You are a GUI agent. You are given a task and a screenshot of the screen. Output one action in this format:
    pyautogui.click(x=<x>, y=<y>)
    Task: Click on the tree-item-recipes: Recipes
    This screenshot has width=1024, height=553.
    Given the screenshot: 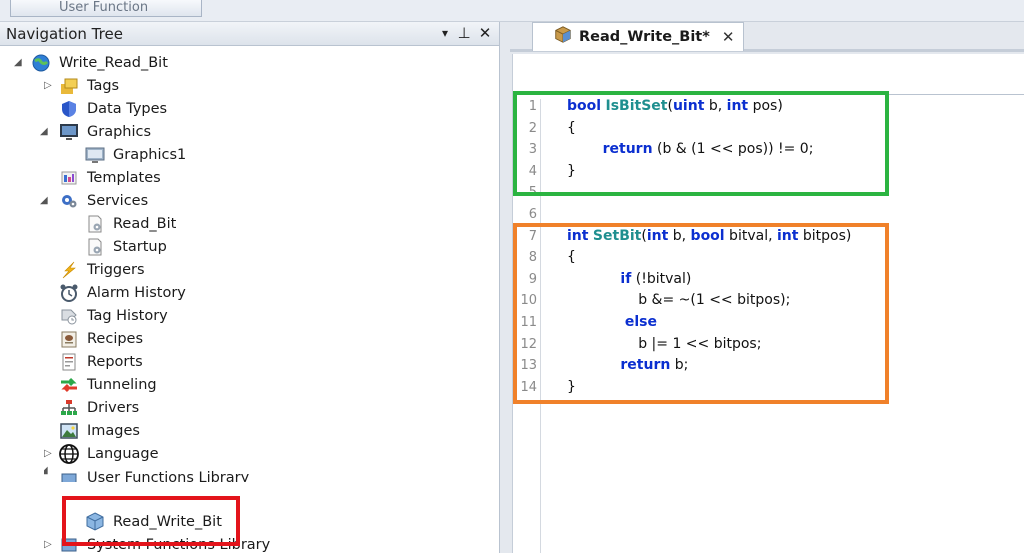 What is the action you would take?
    pyautogui.click(x=100, y=339)
    